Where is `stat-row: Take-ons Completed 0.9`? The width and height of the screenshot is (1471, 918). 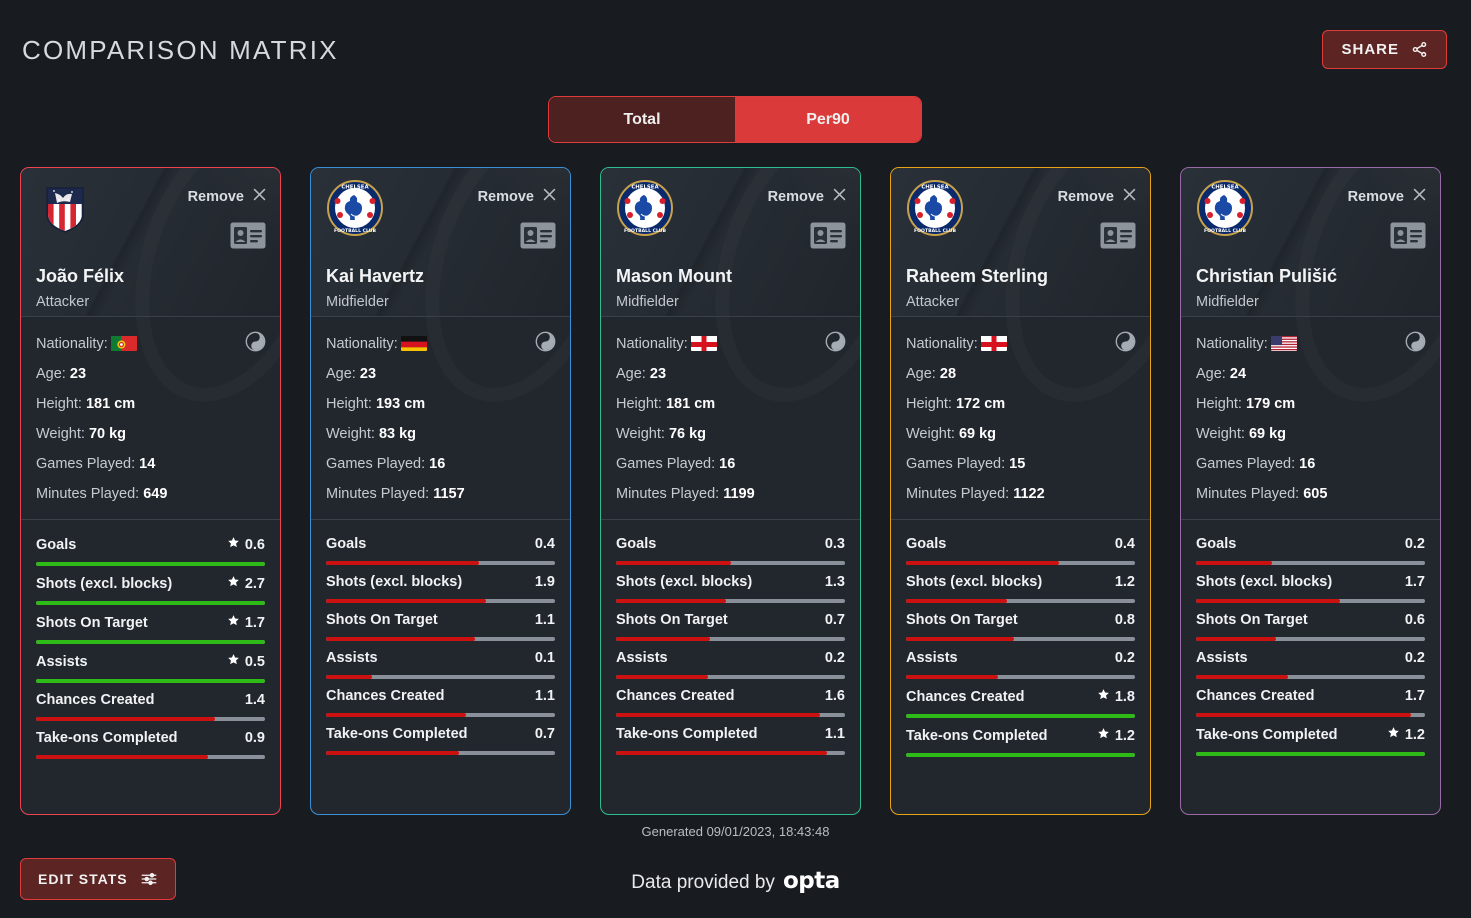
stat-row: Take-ons Completed 0.9 is located at coordinates (150, 740).